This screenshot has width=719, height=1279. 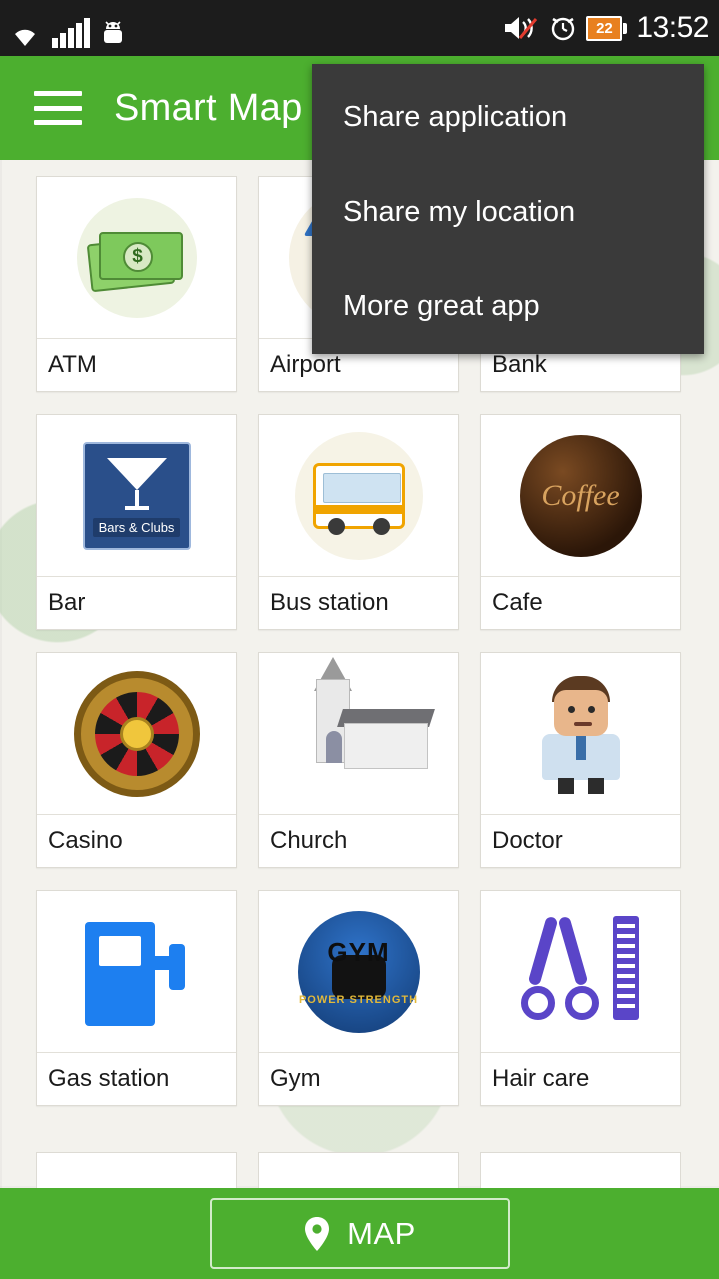 I want to click on category-cell-doctor: Doctor, so click(x=580, y=760).